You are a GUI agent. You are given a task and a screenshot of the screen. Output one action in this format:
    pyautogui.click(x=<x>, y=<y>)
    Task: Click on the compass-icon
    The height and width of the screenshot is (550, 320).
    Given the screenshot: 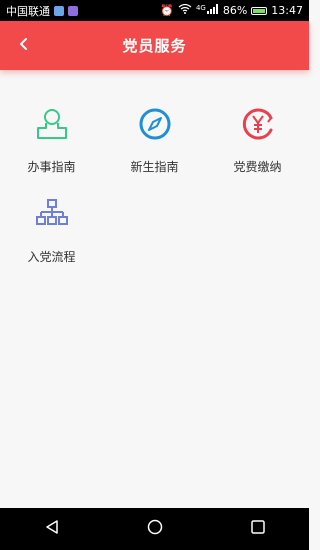 What is the action you would take?
    pyautogui.click(x=155, y=124)
    